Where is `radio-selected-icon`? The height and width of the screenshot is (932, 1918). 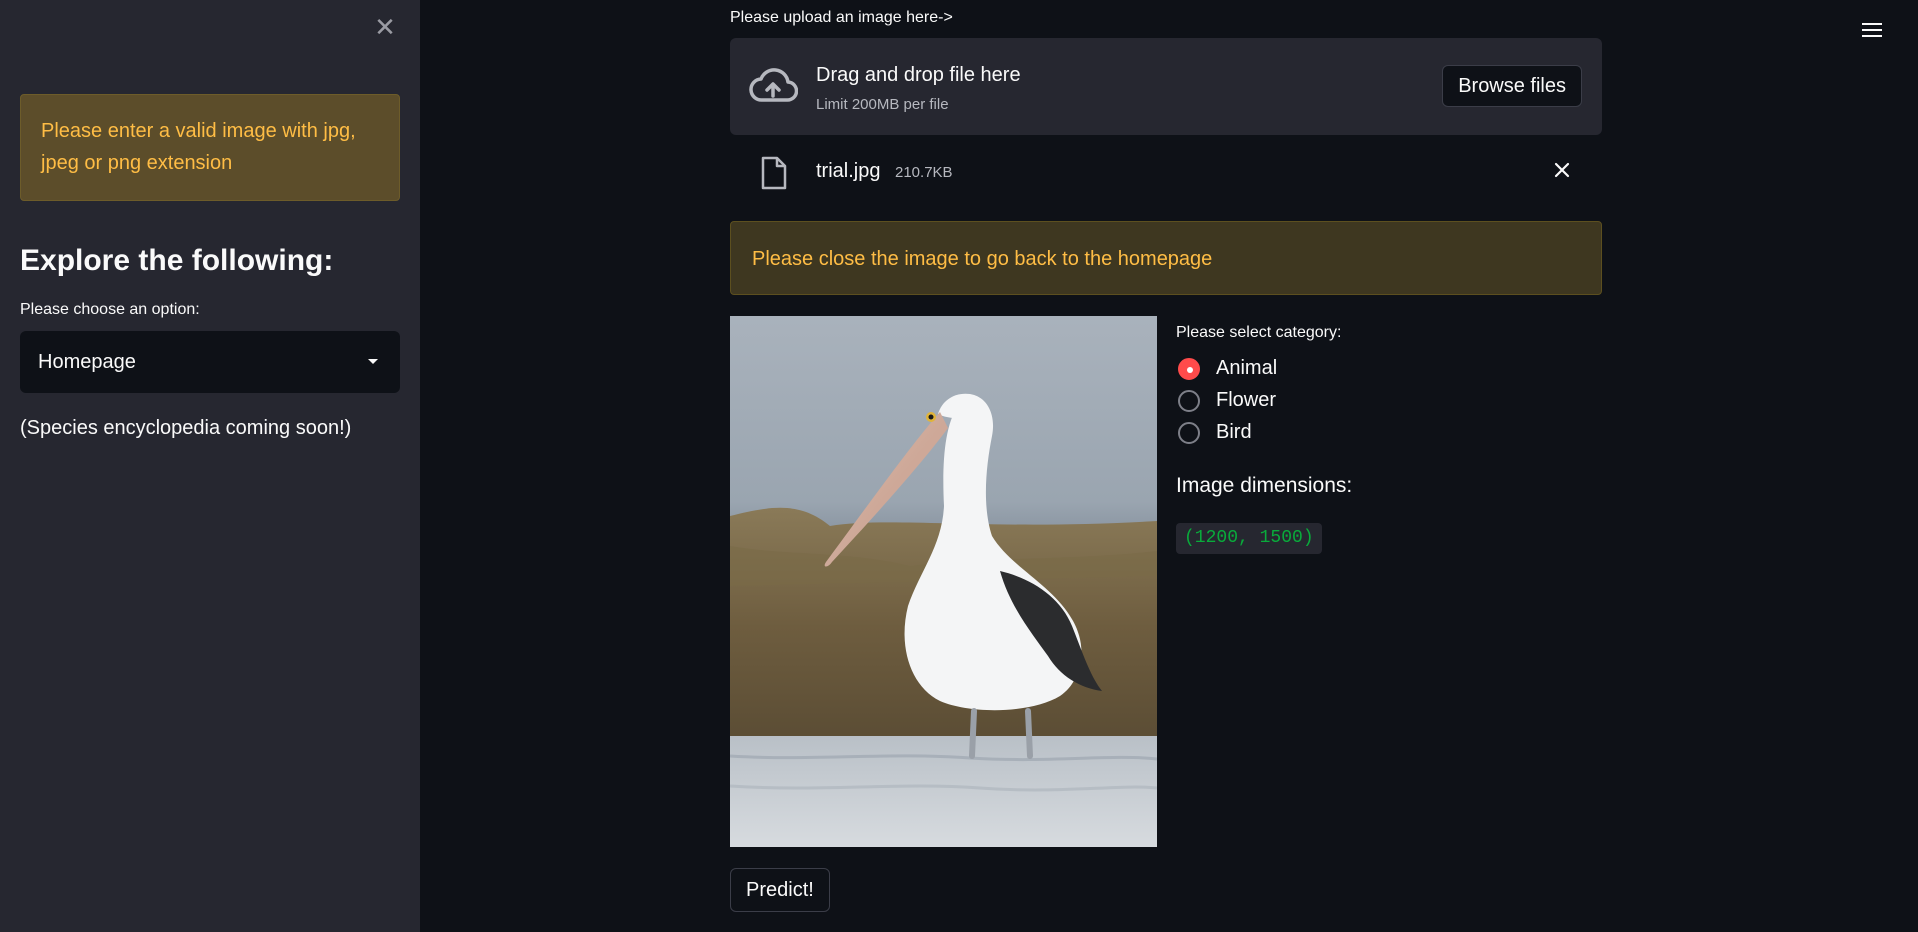 radio-selected-icon is located at coordinates (1189, 369).